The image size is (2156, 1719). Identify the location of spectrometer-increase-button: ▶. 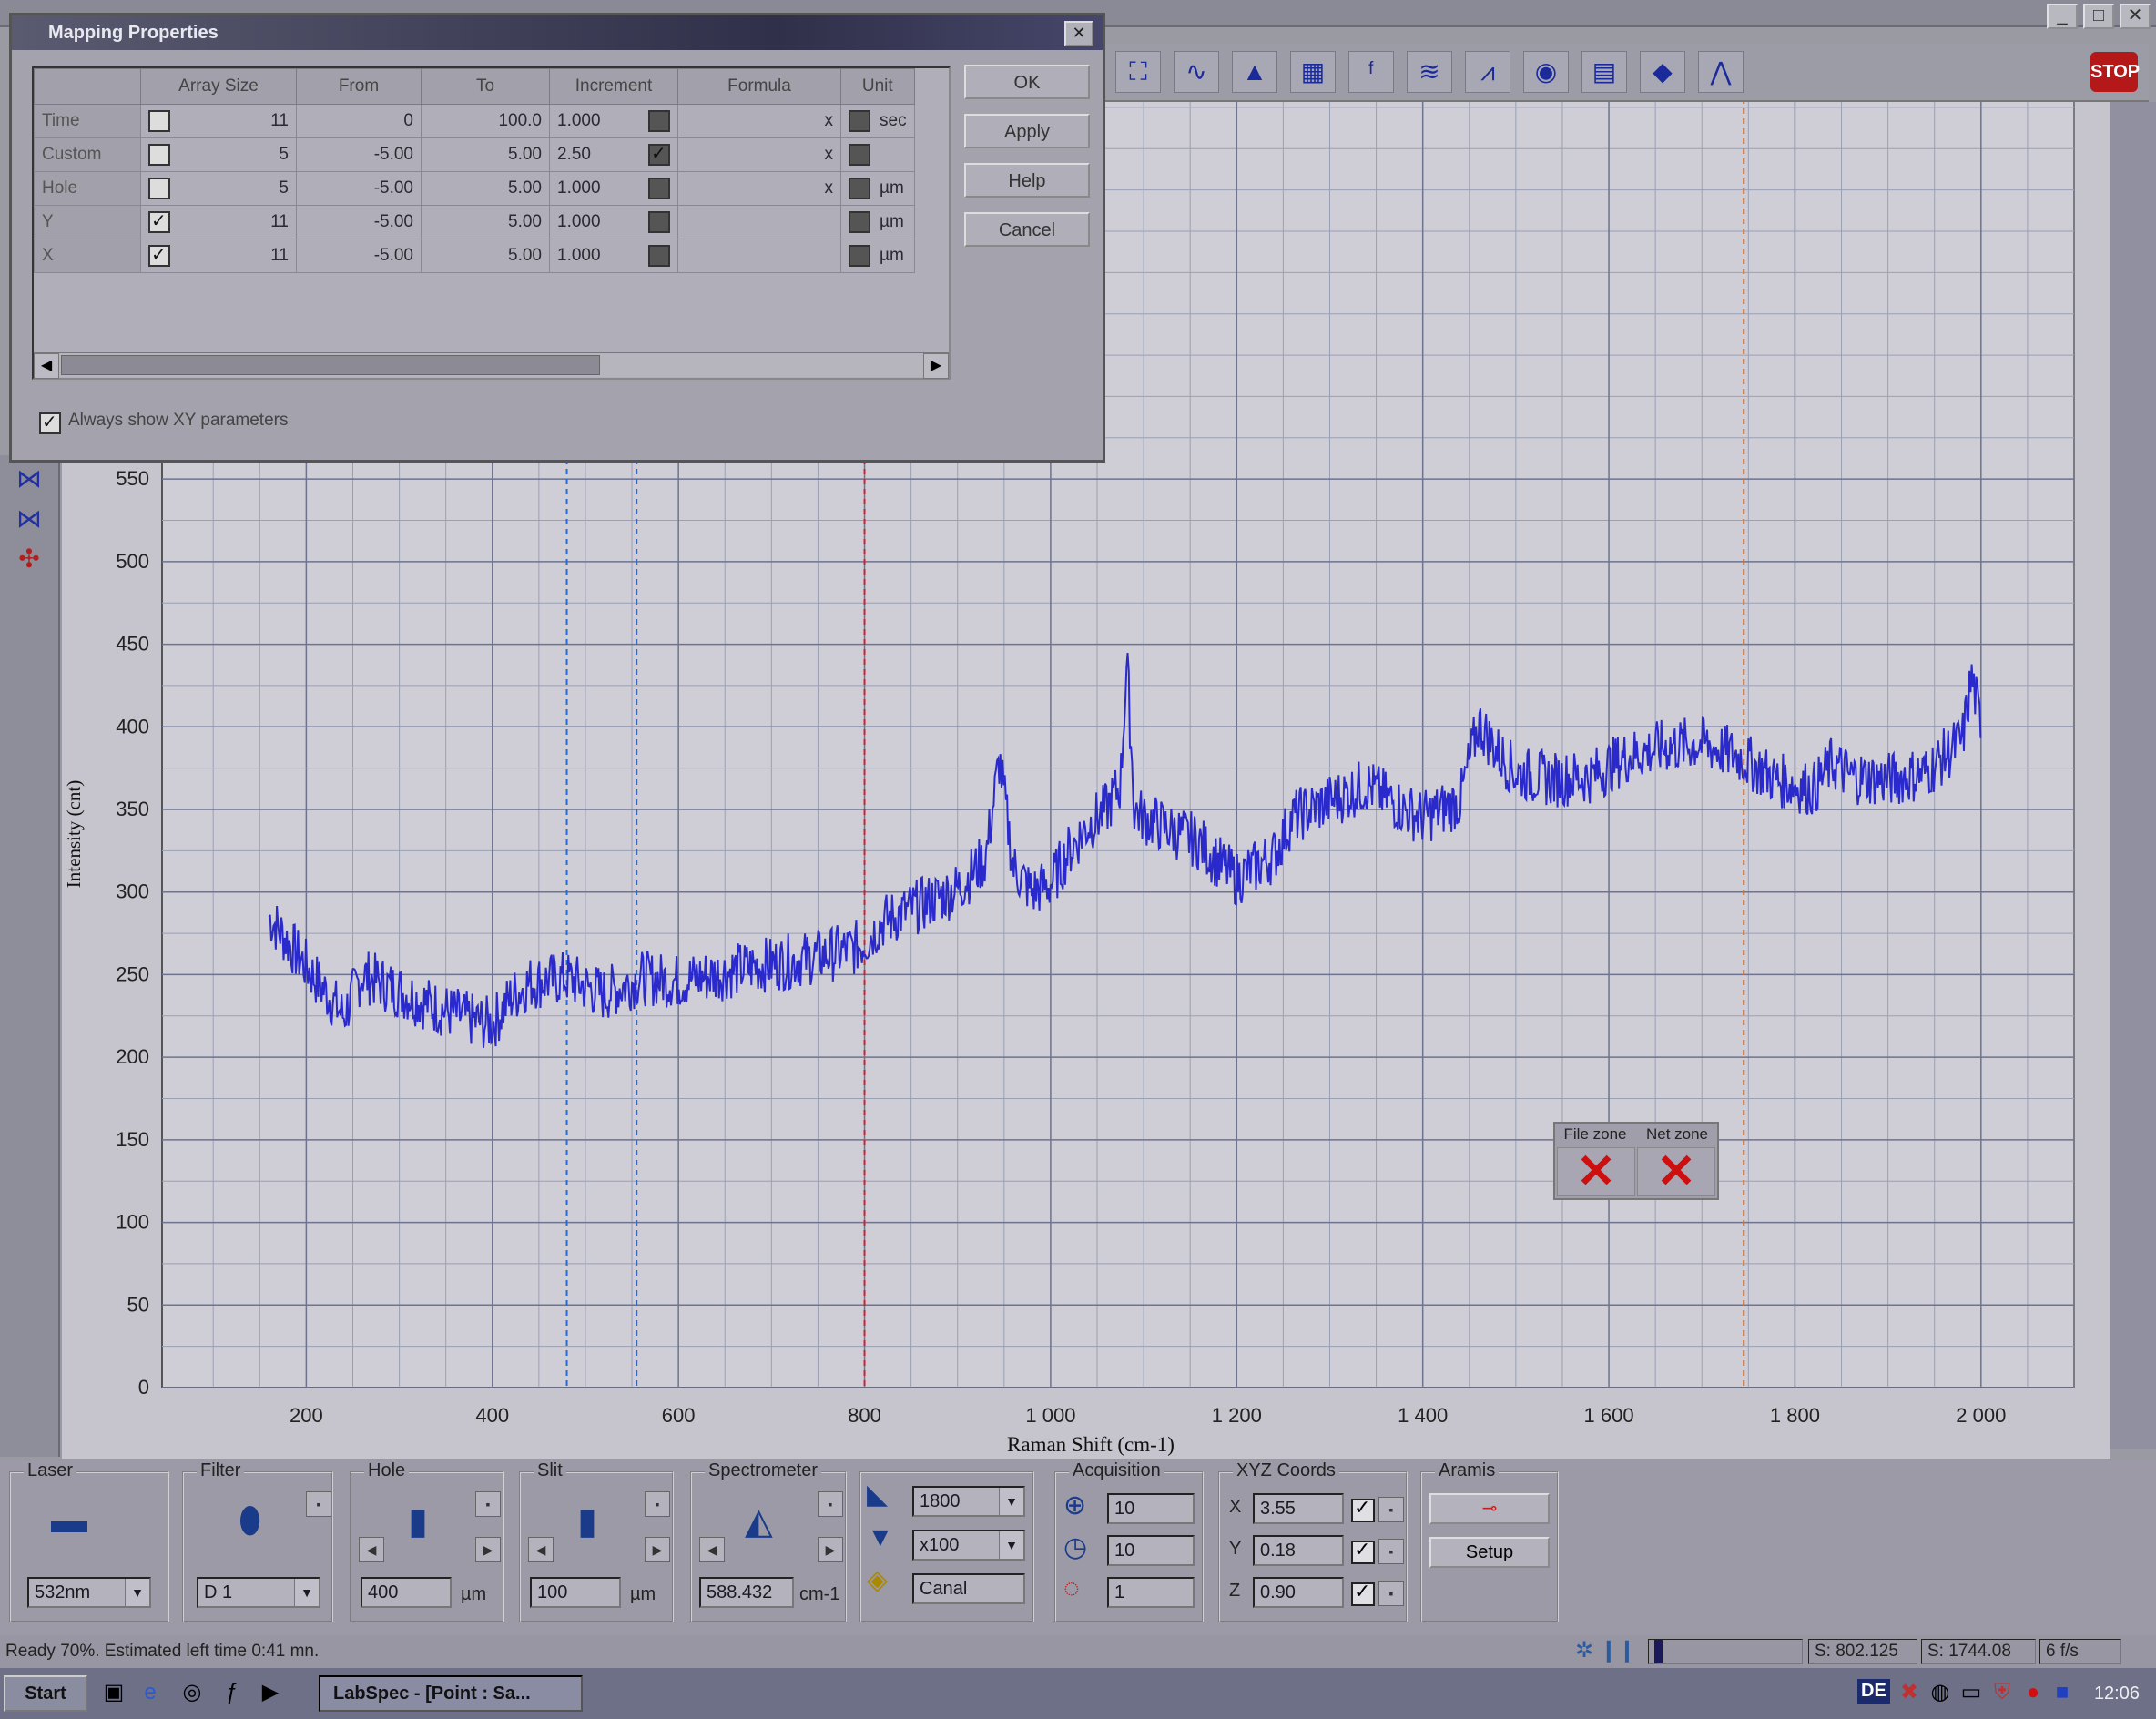
(831, 1549).